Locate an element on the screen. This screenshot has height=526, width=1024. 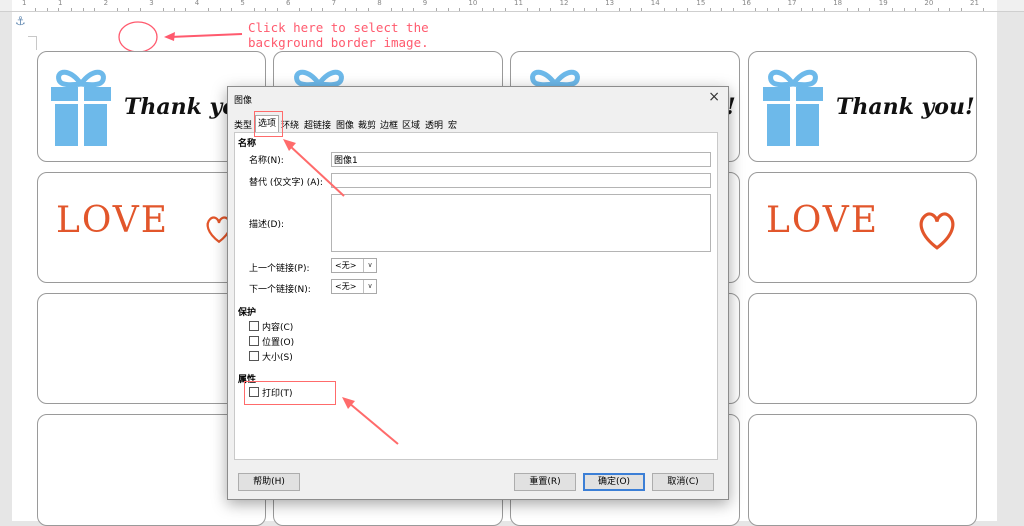
arrow-to-print-checkbox is located at coordinates (373, 423).